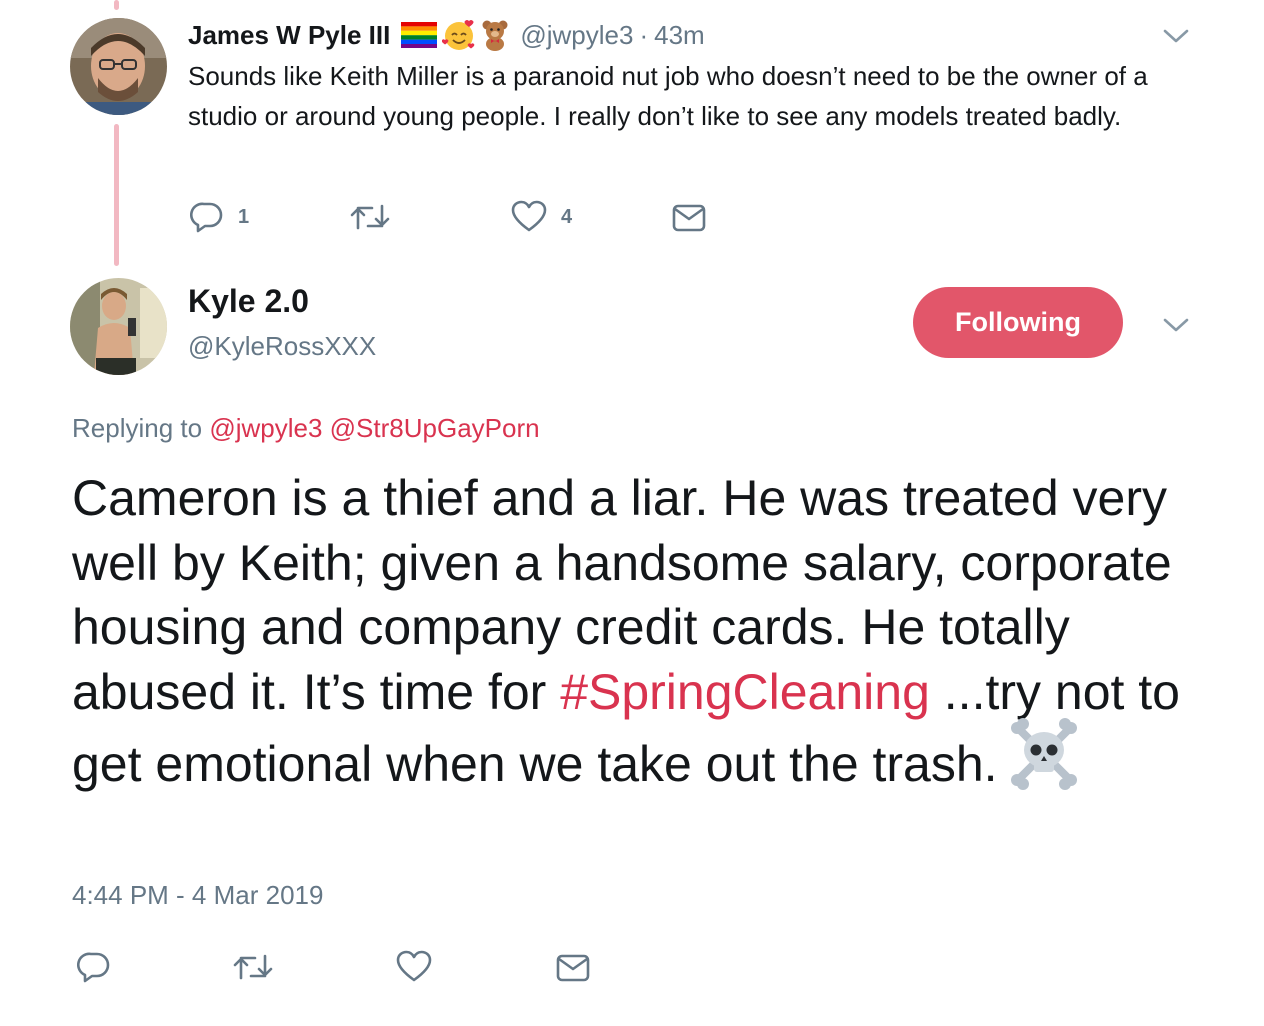 The width and height of the screenshot is (1264, 1026). I want to click on thread-line, so click(116, 195).